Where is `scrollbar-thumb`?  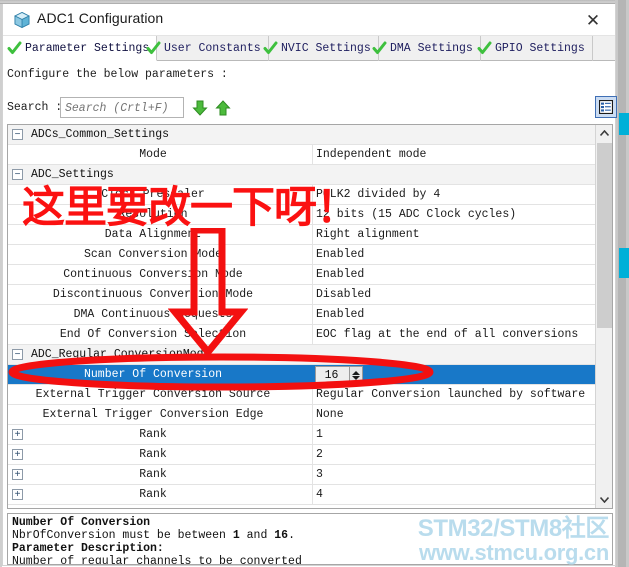 scrollbar-thumb is located at coordinates (604, 235).